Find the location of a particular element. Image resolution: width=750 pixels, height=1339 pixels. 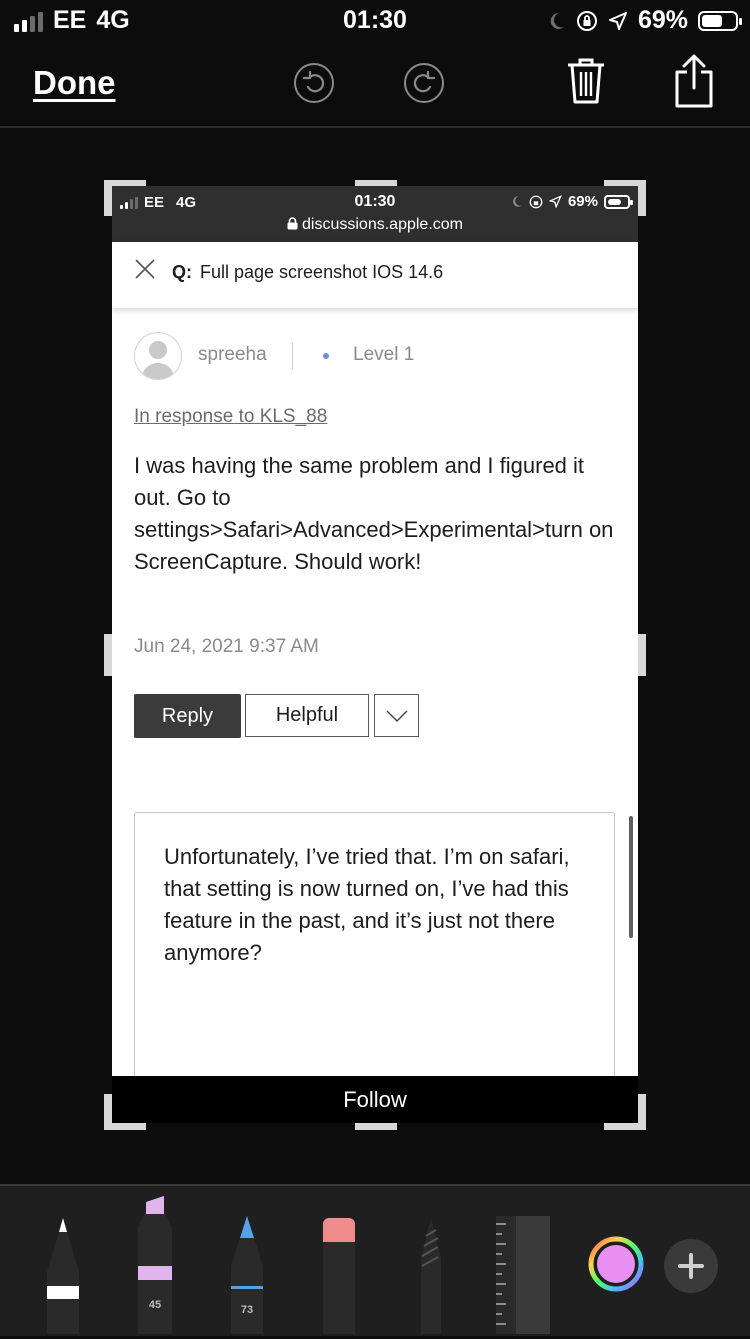

ruler-tool is located at coordinates (523, 1275).